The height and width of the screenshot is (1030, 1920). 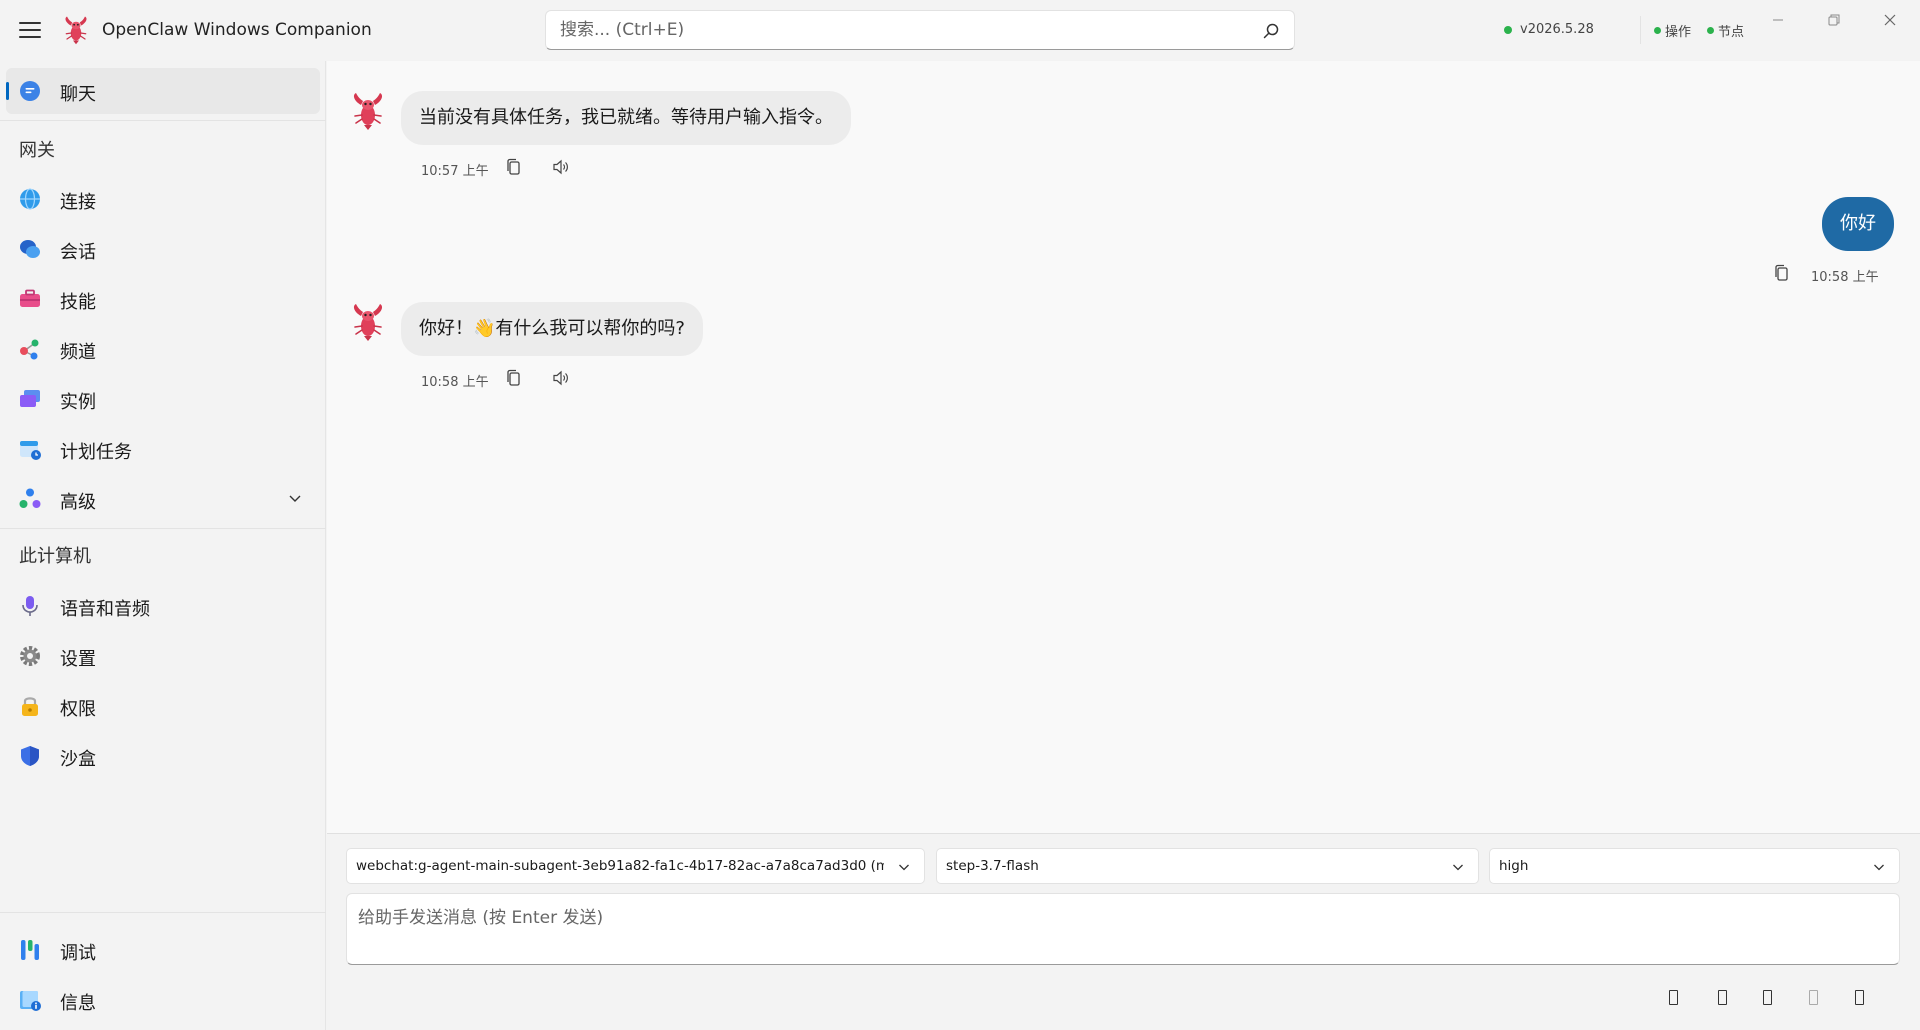 I want to click on attach-icon, so click(x=1673, y=997).